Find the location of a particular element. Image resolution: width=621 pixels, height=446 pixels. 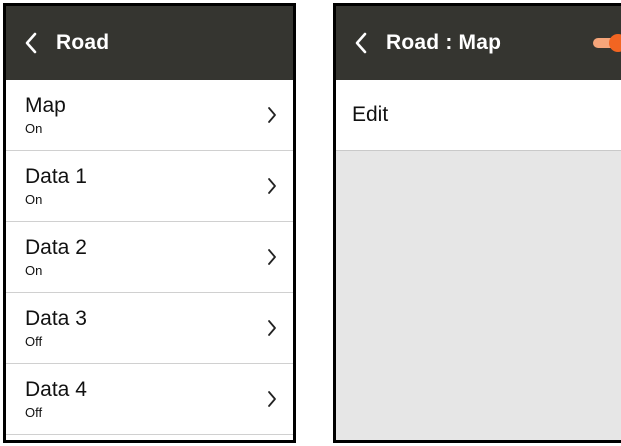

toggle-knob is located at coordinates (615, 43).